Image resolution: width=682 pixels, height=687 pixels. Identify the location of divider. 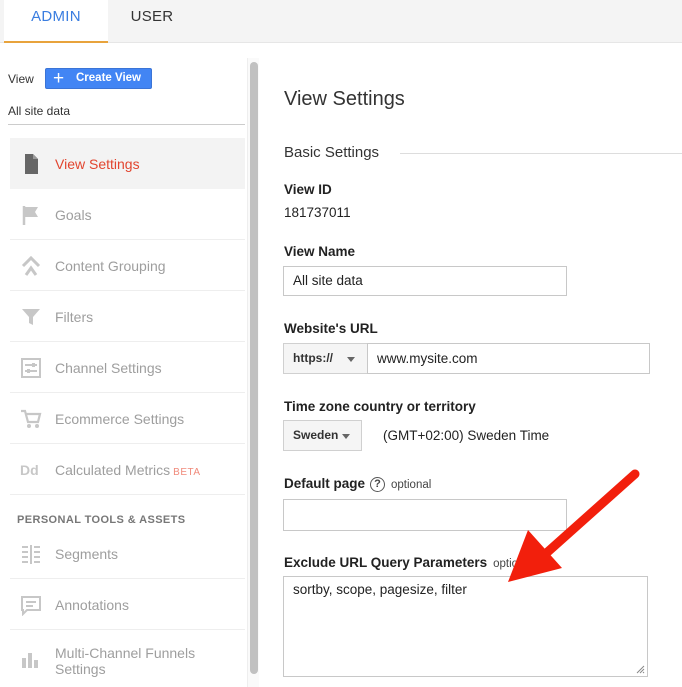
(126, 124).